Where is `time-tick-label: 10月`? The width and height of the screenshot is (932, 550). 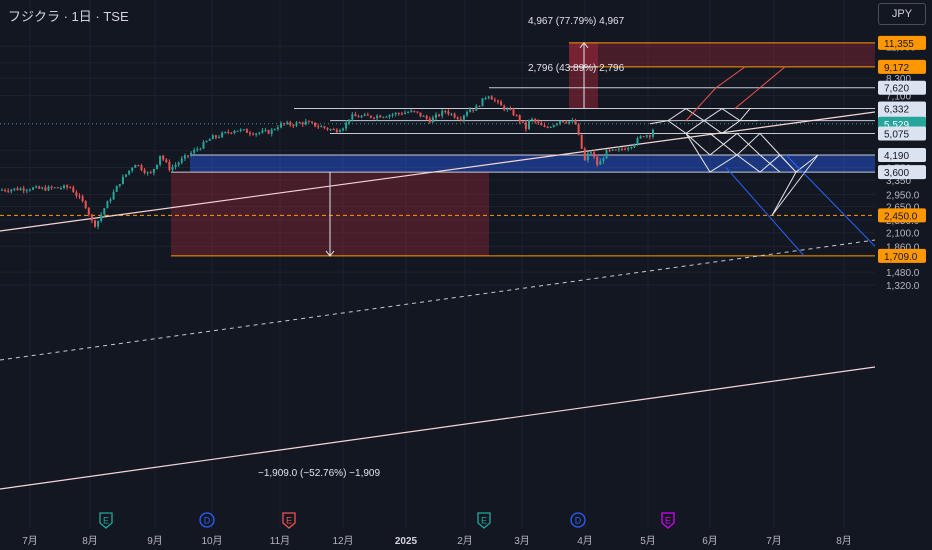
time-tick-label: 10月 is located at coordinates (211, 541).